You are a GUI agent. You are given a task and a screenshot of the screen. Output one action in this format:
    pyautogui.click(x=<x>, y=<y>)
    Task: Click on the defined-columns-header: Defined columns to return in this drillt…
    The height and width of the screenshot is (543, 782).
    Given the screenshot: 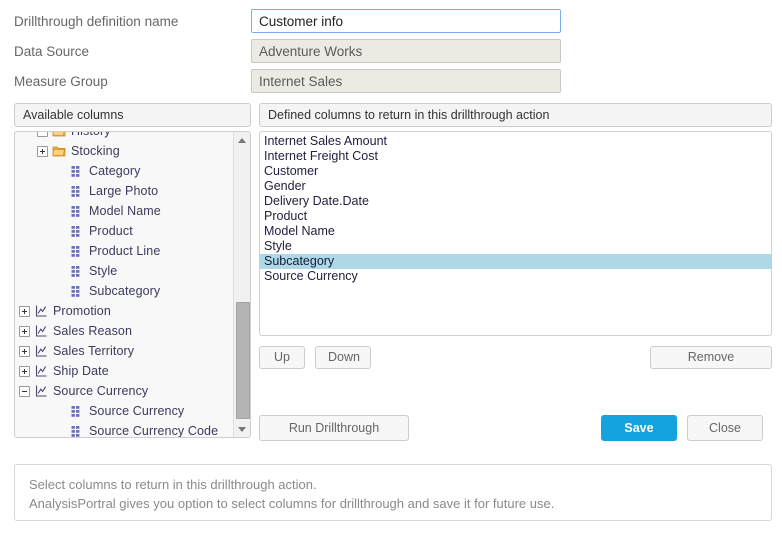 What is the action you would take?
    pyautogui.click(x=515, y=115)
    